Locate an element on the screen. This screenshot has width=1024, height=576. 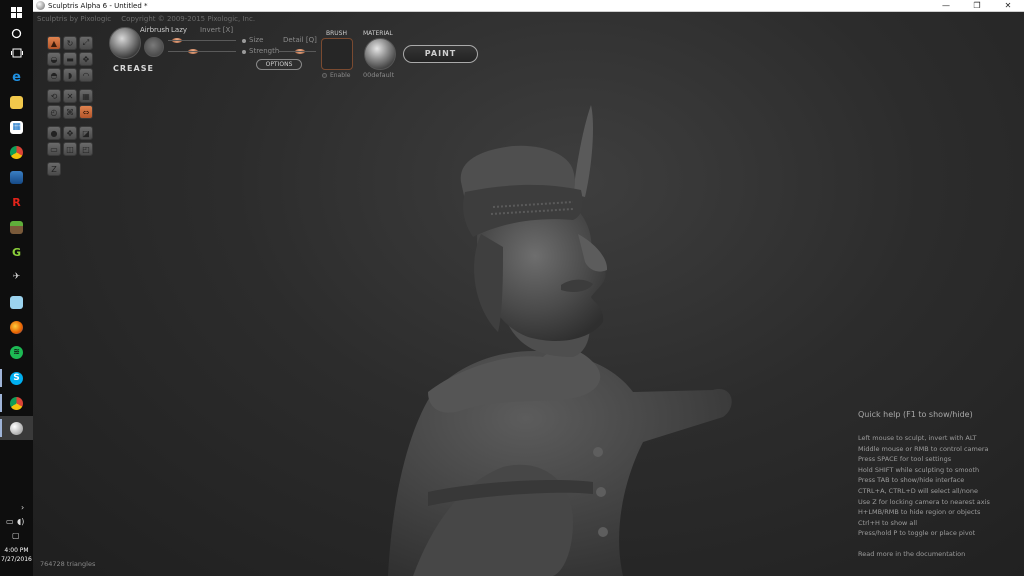
chrome-profile-icon is located at coordinates (16, 403).